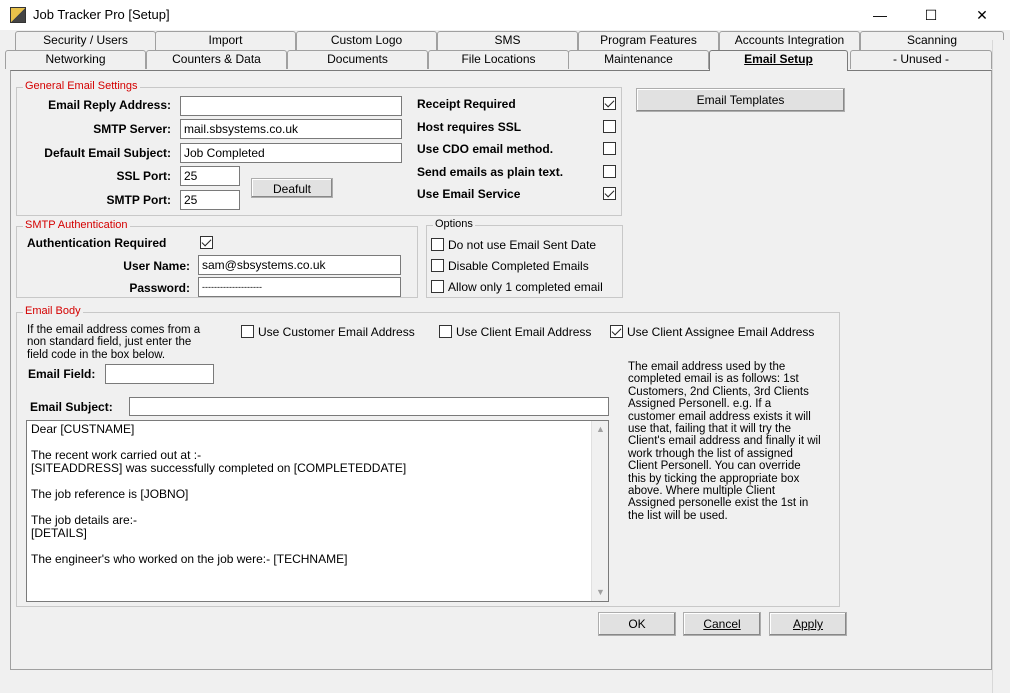  I want to click on window-scrollbar, so click(1001, 366).